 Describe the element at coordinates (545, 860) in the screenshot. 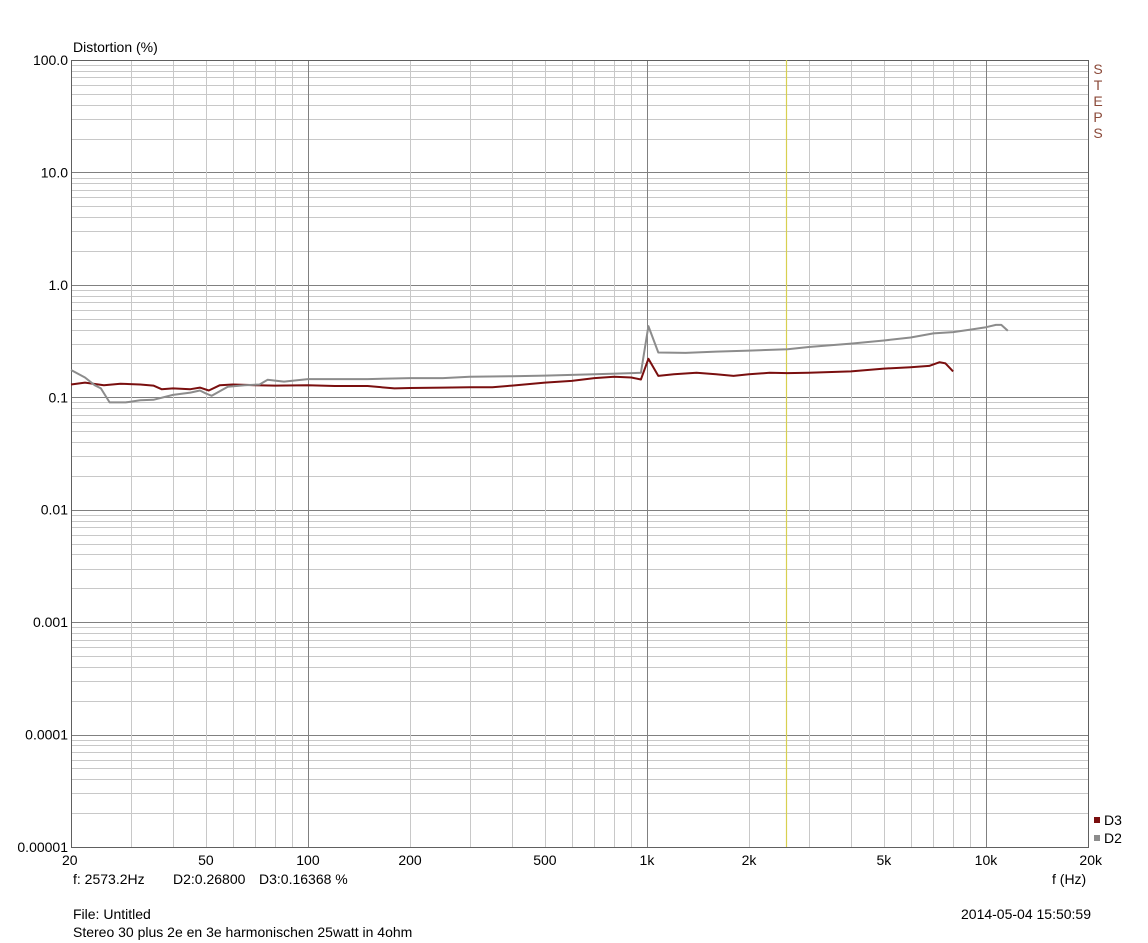

I see `x-tick-label: 500` at that location.